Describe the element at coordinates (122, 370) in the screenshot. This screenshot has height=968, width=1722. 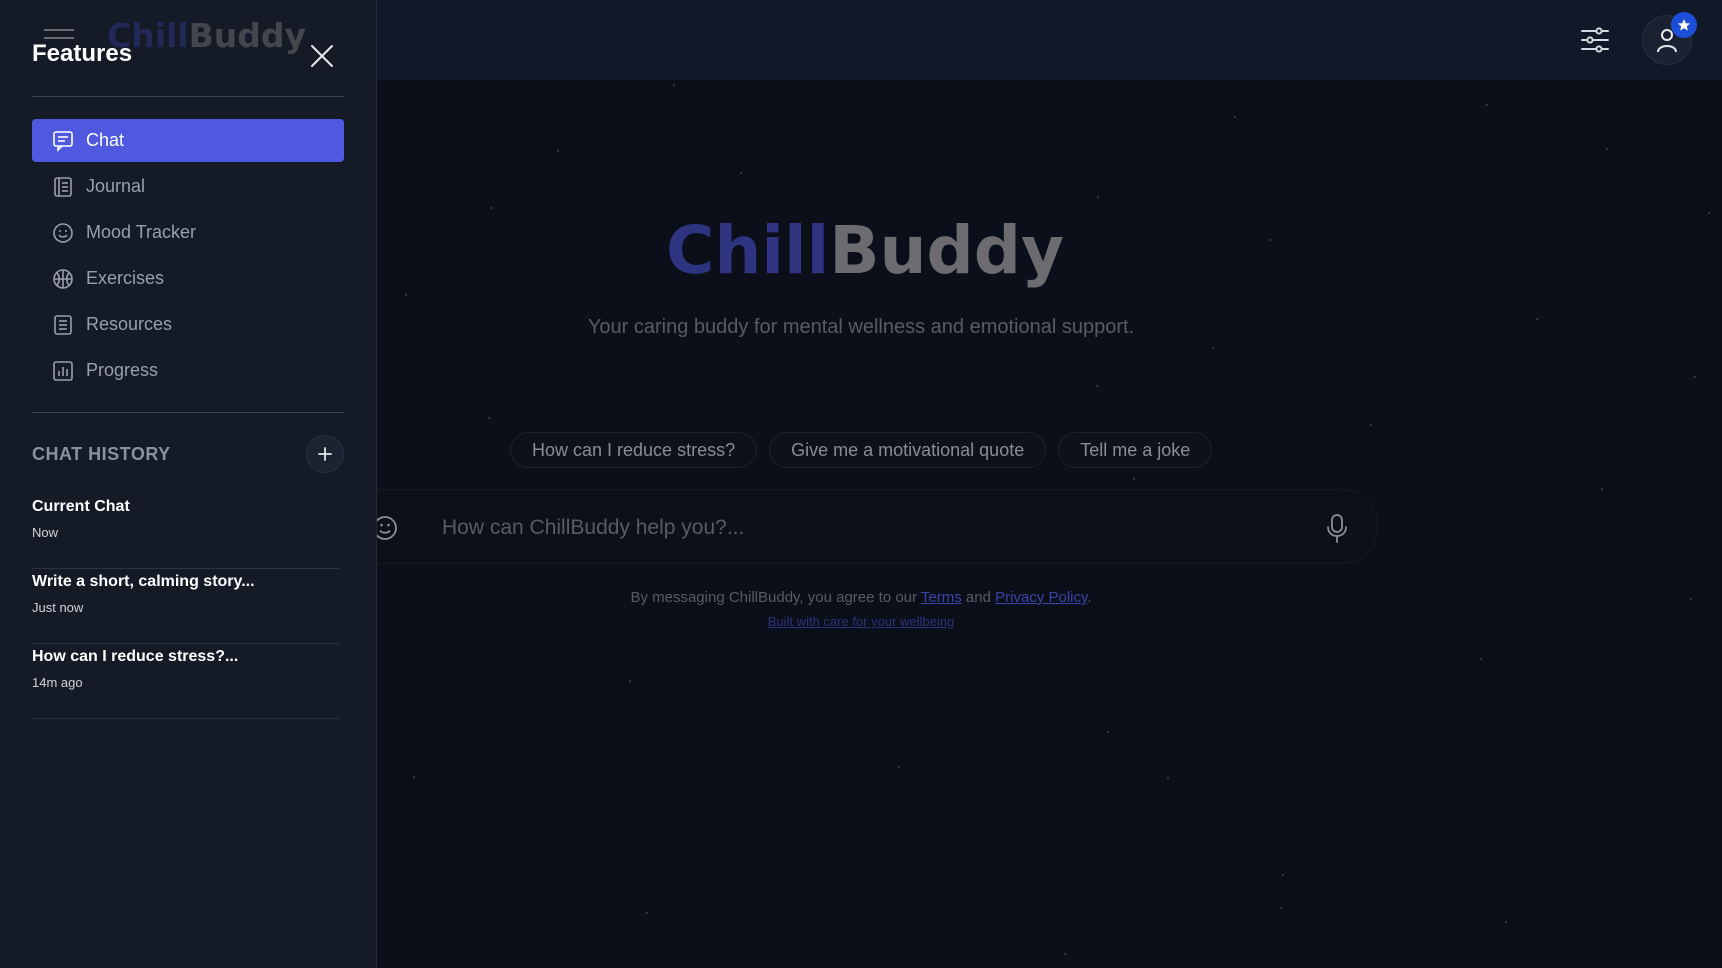
I see `nav-label: Progress` at that location.